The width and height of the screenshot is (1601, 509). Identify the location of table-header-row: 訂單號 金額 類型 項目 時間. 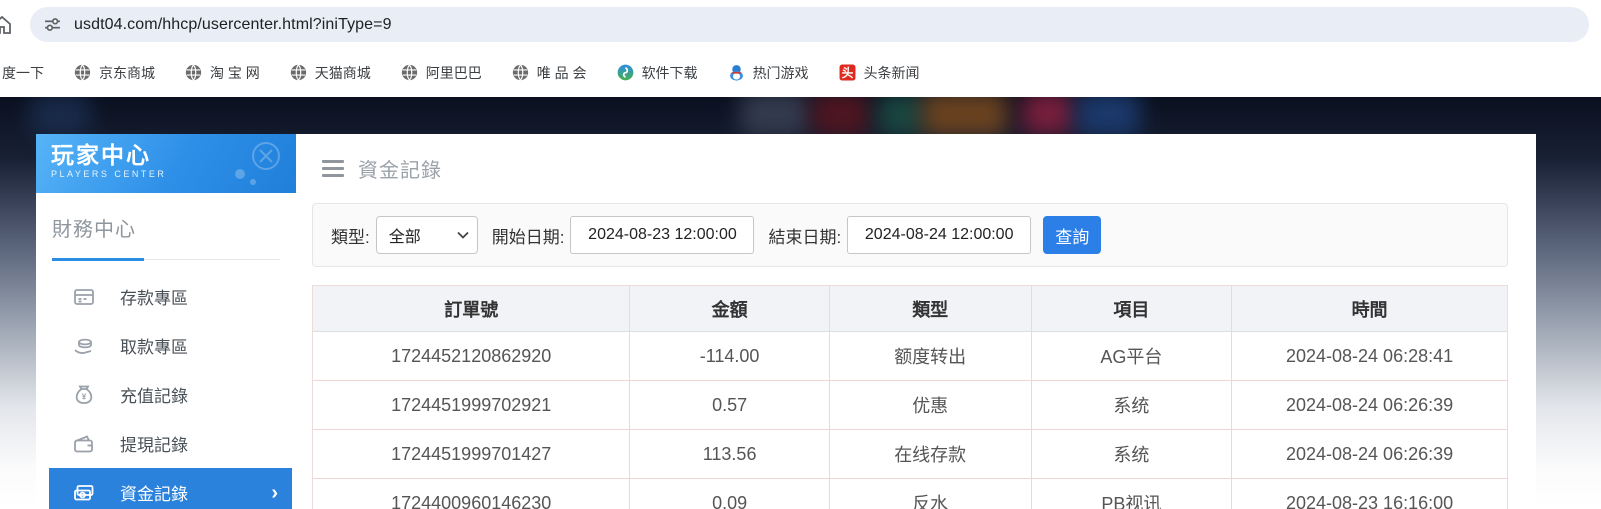
(910, 309).